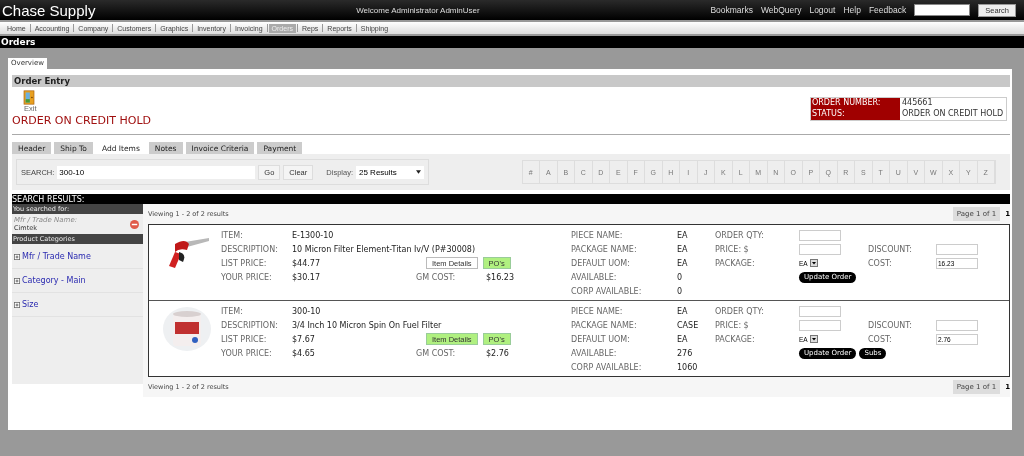 This screenshot has width=1024, height=456. What do you see at coordinates (685, 353) in the screenshot?
I see `field-value: 276` at bounding box center [685, 353].